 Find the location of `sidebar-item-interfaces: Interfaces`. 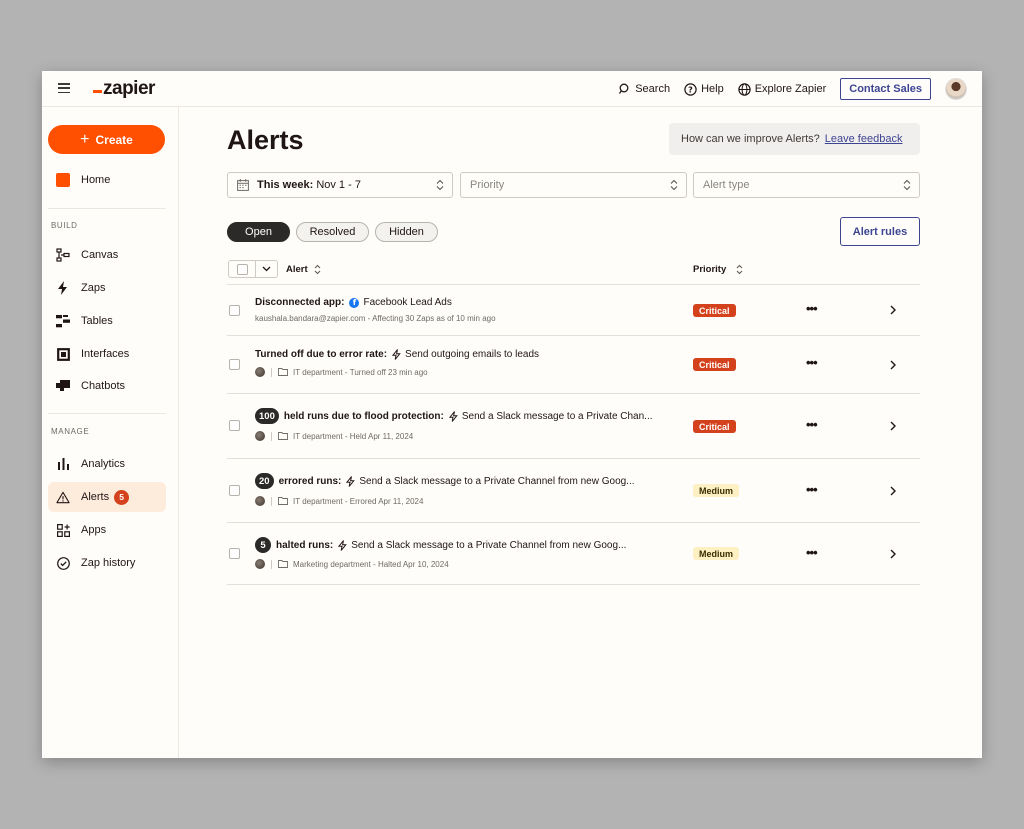

sidebar-item-interfaces: Interfaces is located at coordinates (107, 354).